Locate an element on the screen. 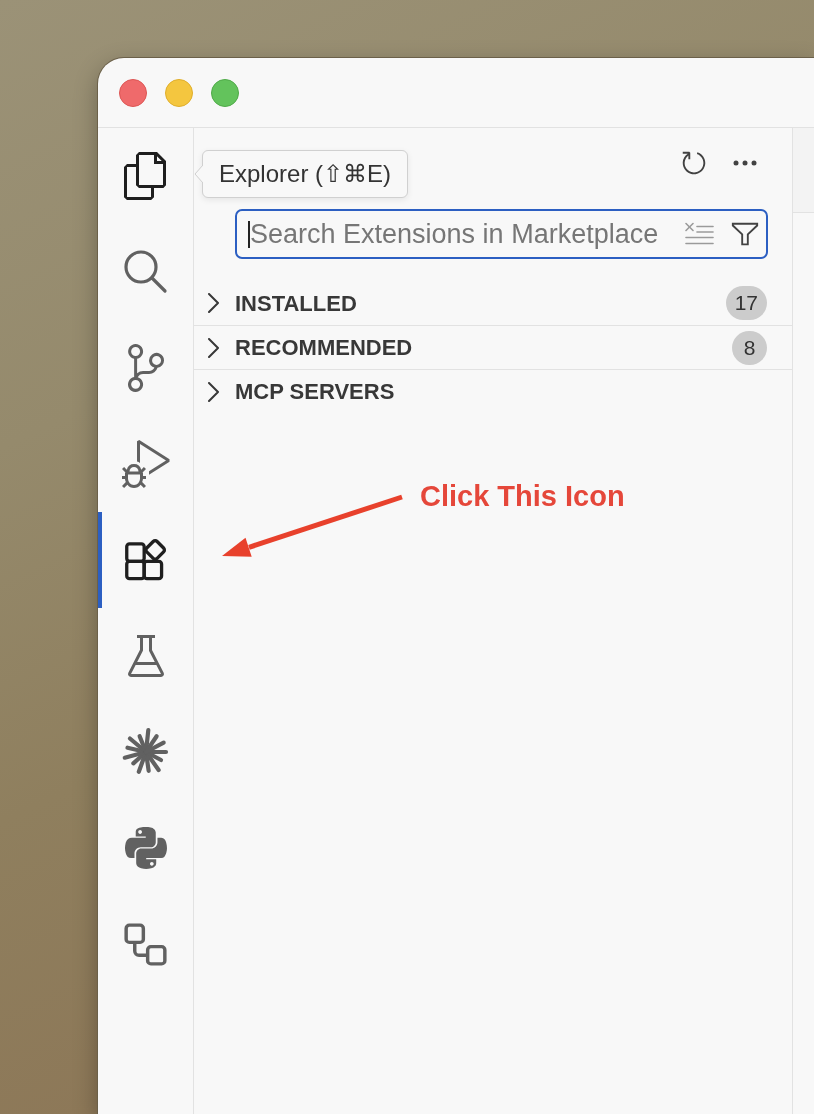  section-header: RECOMMENDED 8 is located at coordinates (493, 347).